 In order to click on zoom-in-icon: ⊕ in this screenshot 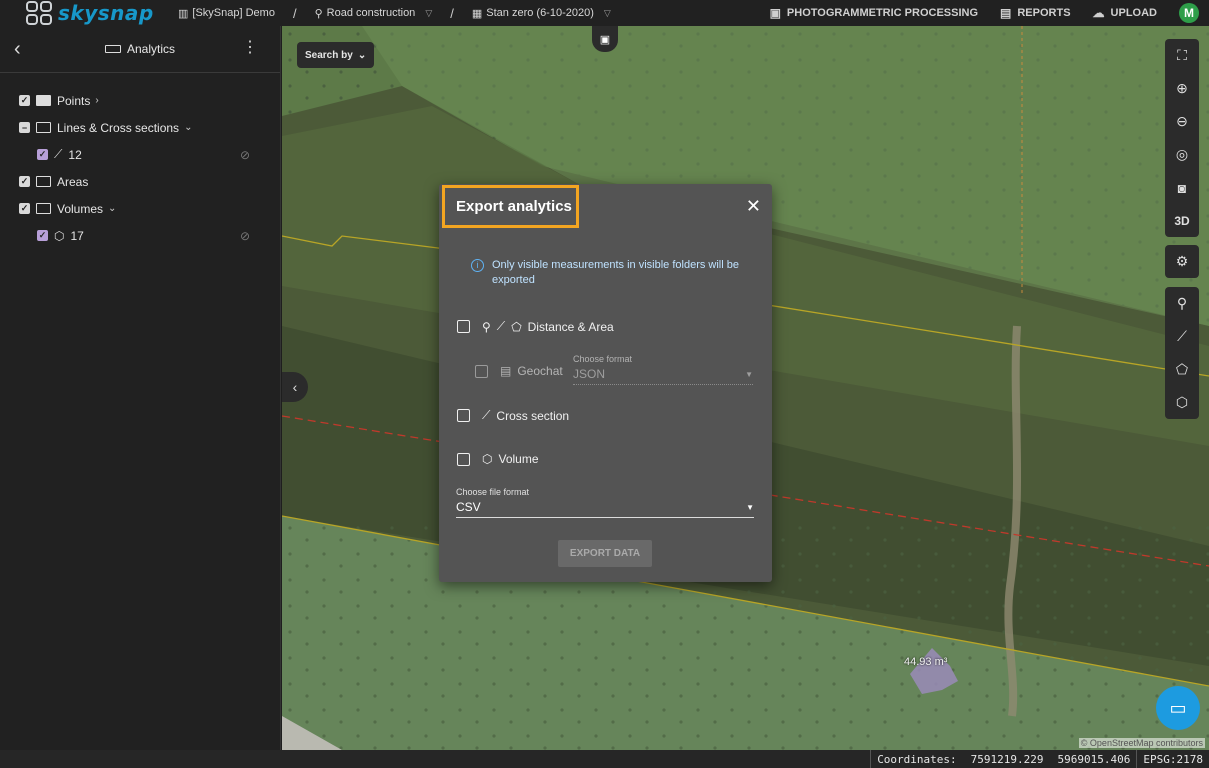, I will do `click(1182, 88)`.